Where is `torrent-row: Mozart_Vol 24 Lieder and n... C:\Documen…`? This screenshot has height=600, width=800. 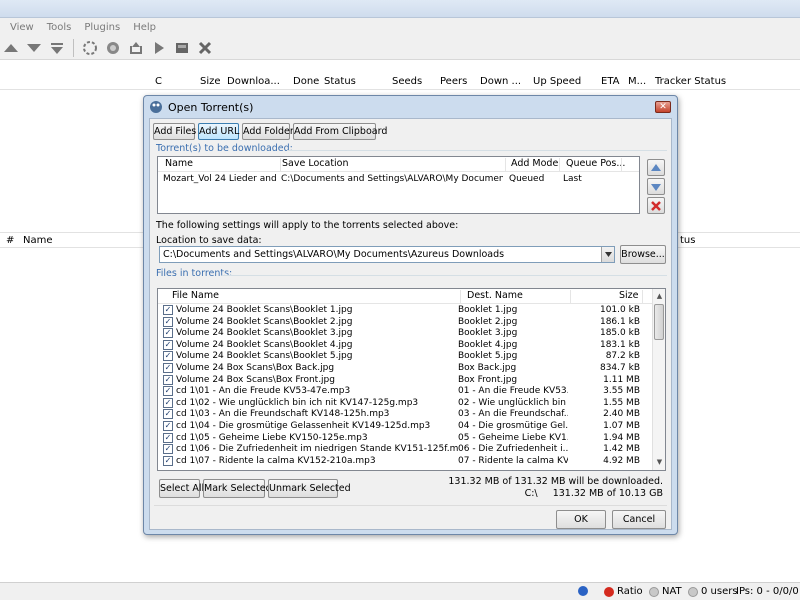 torrent-row: Mozart_Vol 24 Lieder and n... C:\Documen… is located at coordinates (398, 179).